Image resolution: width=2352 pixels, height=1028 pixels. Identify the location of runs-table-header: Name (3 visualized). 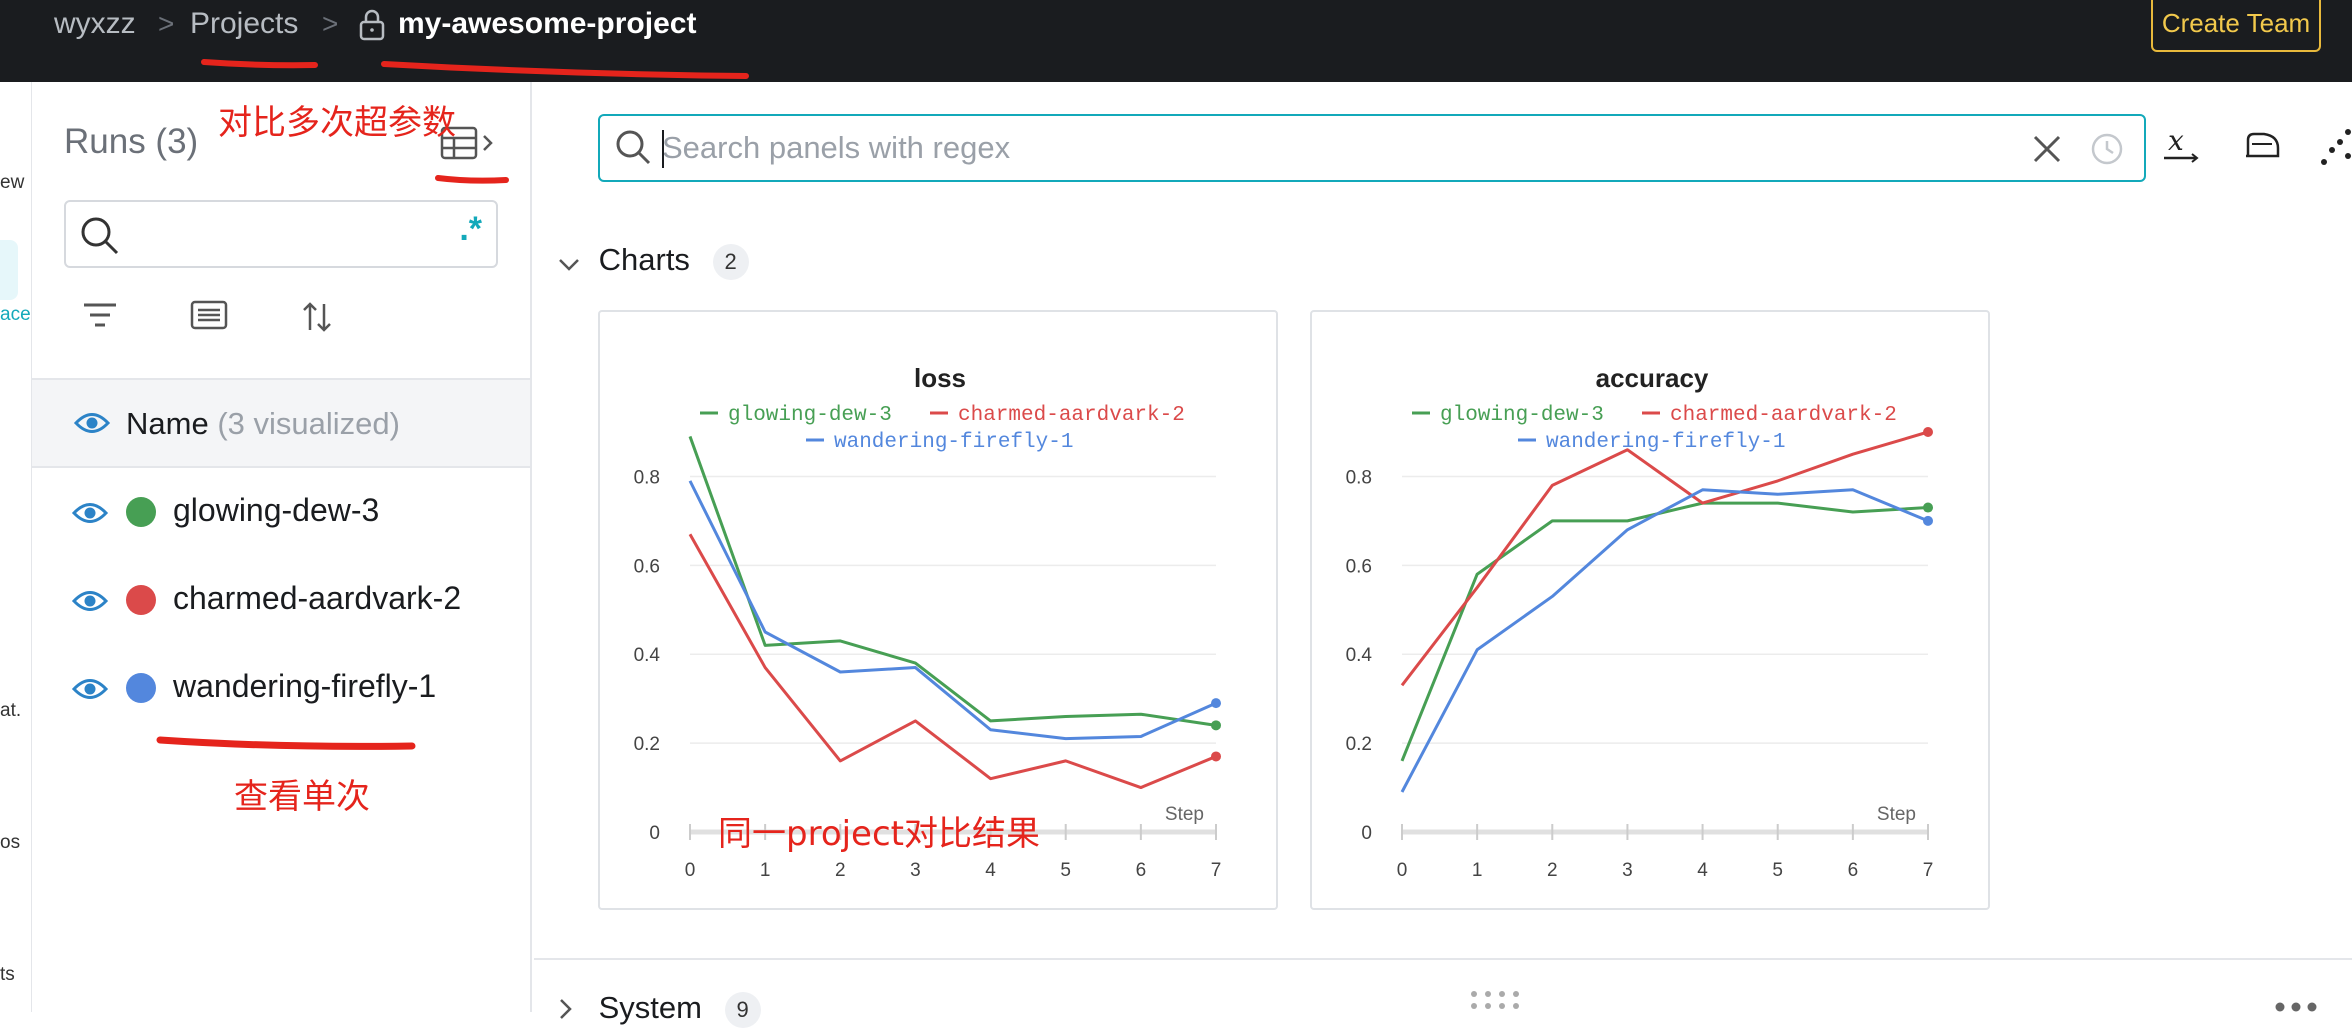
(281, 423).